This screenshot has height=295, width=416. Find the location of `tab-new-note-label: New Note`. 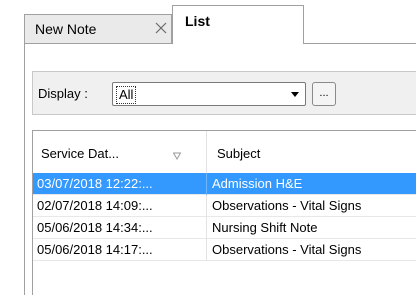

tab-new-note-label: New Note is located at coordinates (66, 29).